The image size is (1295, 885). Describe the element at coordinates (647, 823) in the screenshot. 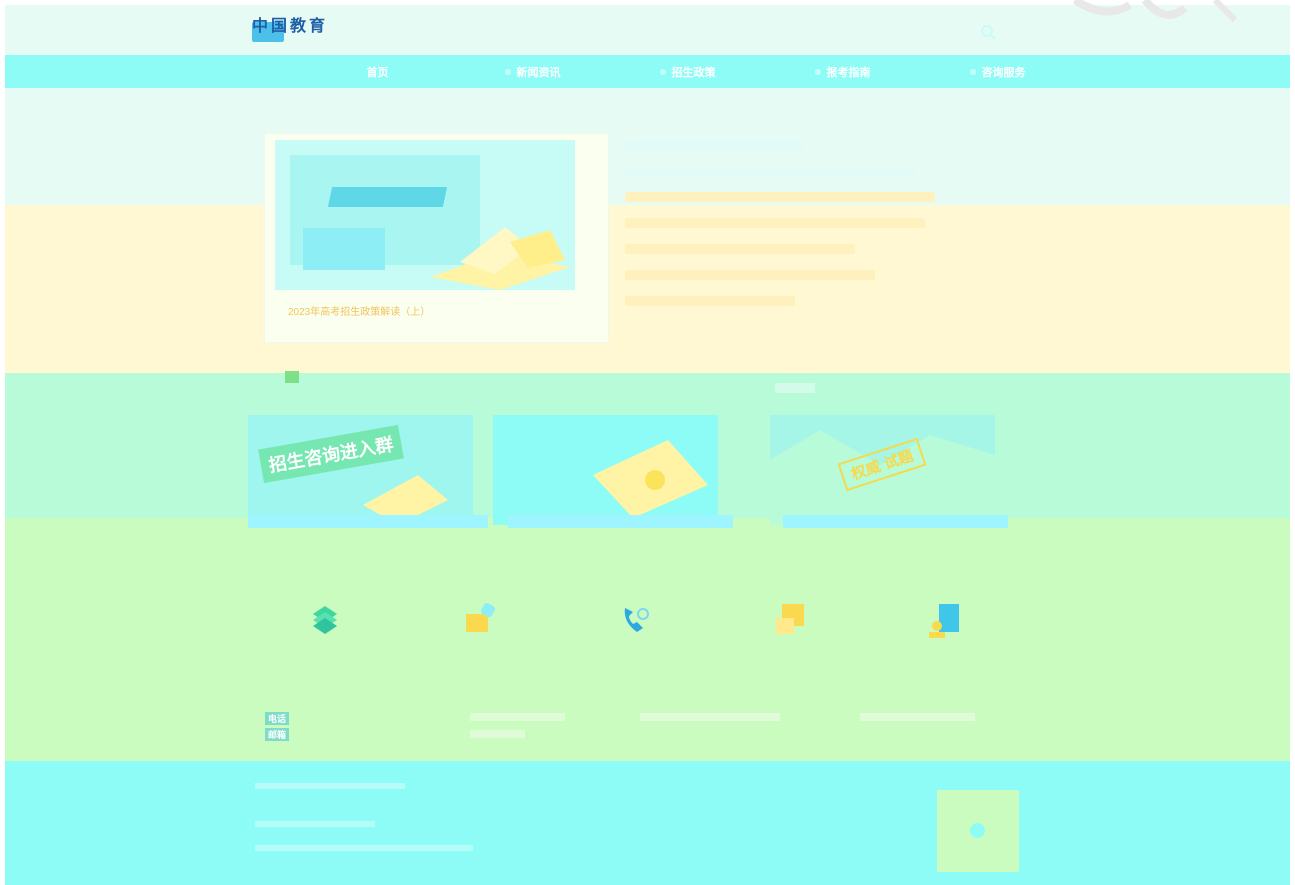

I see `footer` at that location.